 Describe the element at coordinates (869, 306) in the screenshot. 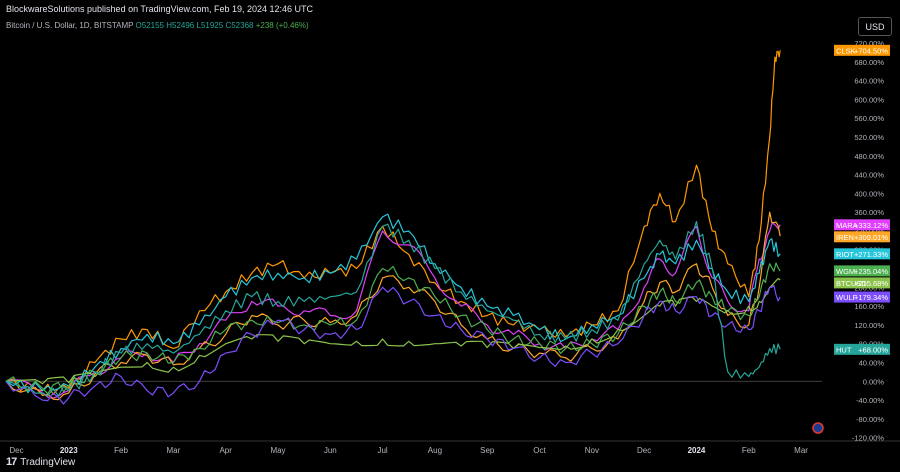

I see `y-tick-label: 160.00%` at that location.